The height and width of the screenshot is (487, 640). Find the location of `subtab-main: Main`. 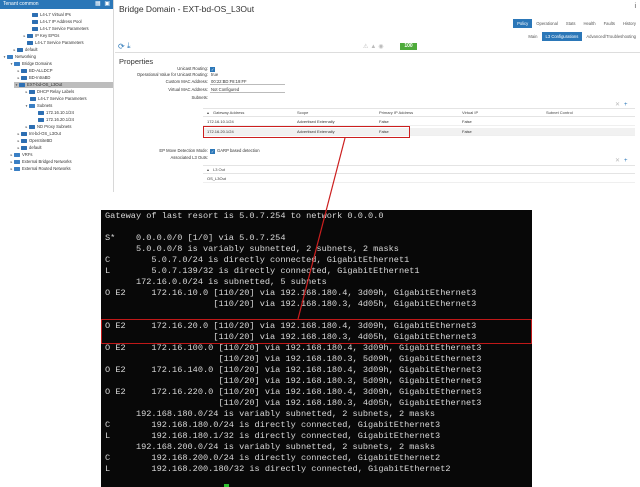

subtab-main: Main is located at coordinates (532, 36).